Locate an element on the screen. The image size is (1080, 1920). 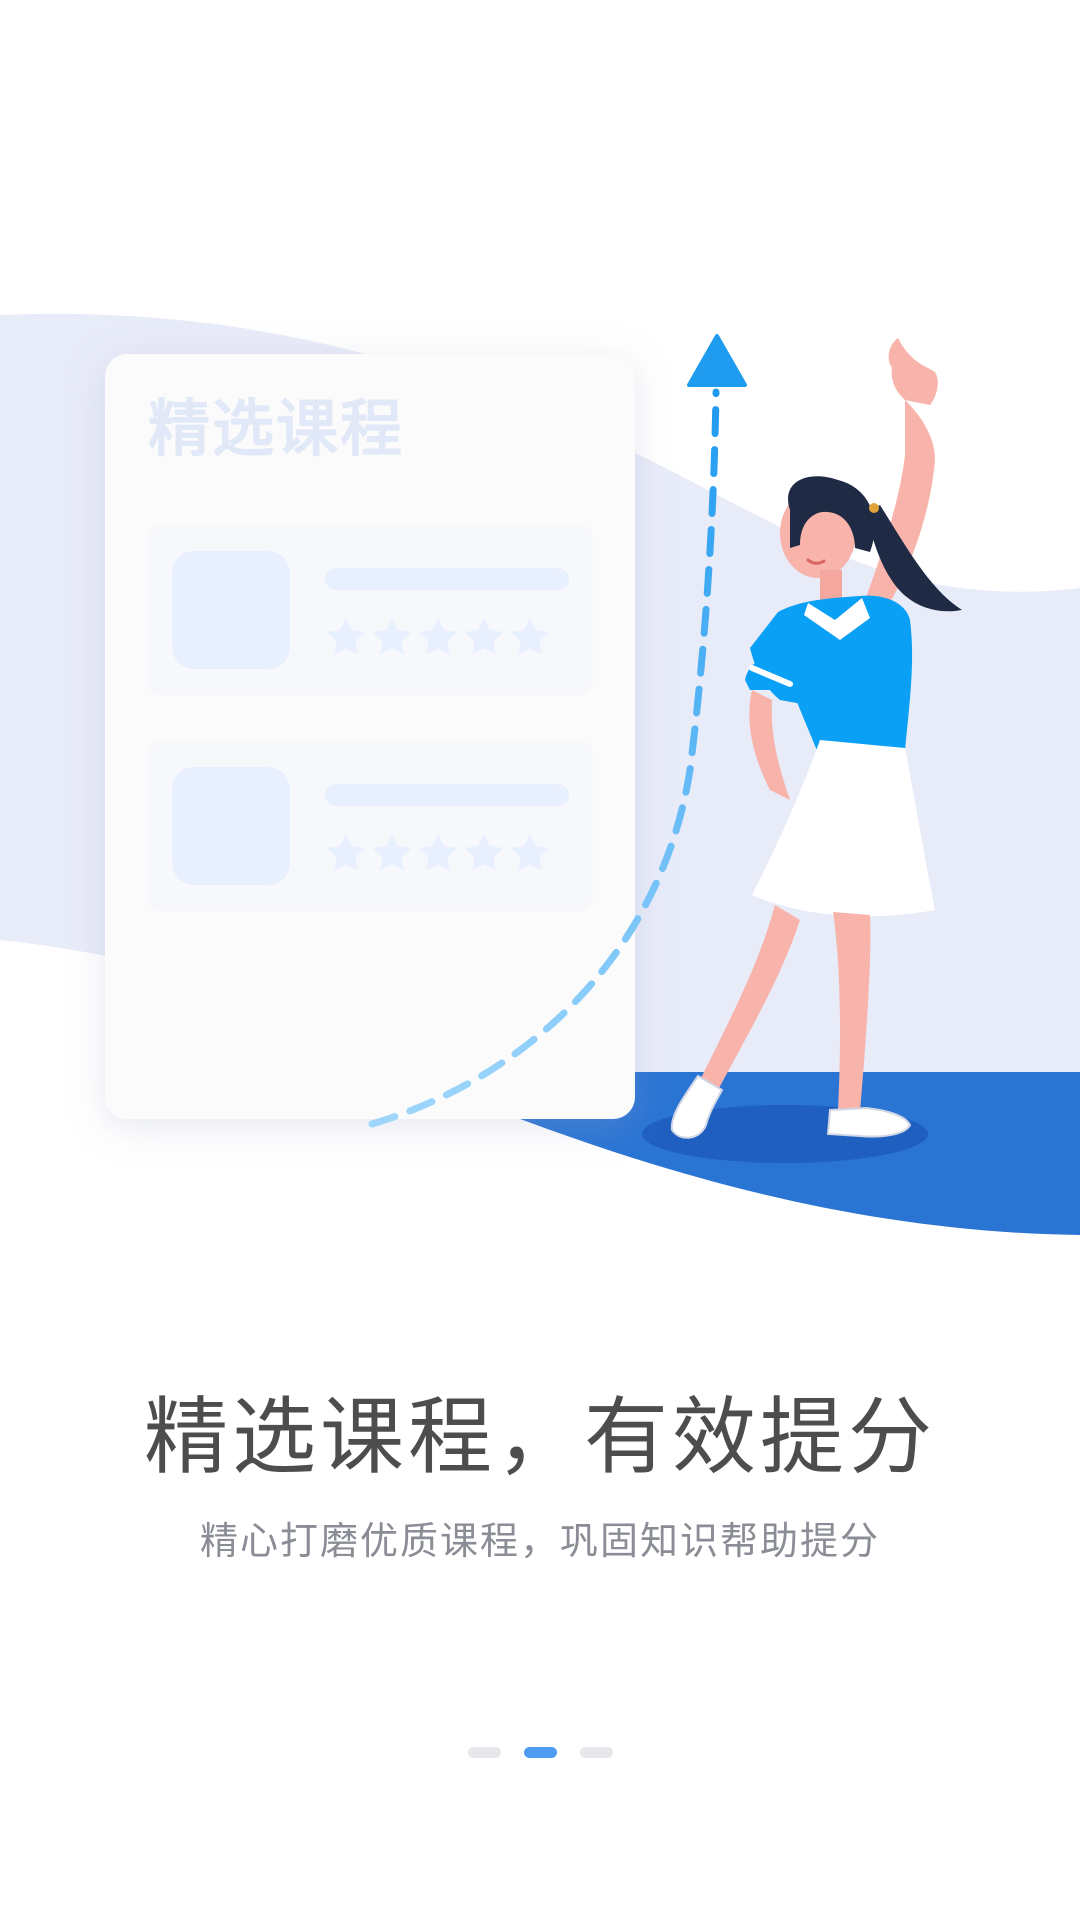
page-dot-2-active is located at coordinates (540, 1752).